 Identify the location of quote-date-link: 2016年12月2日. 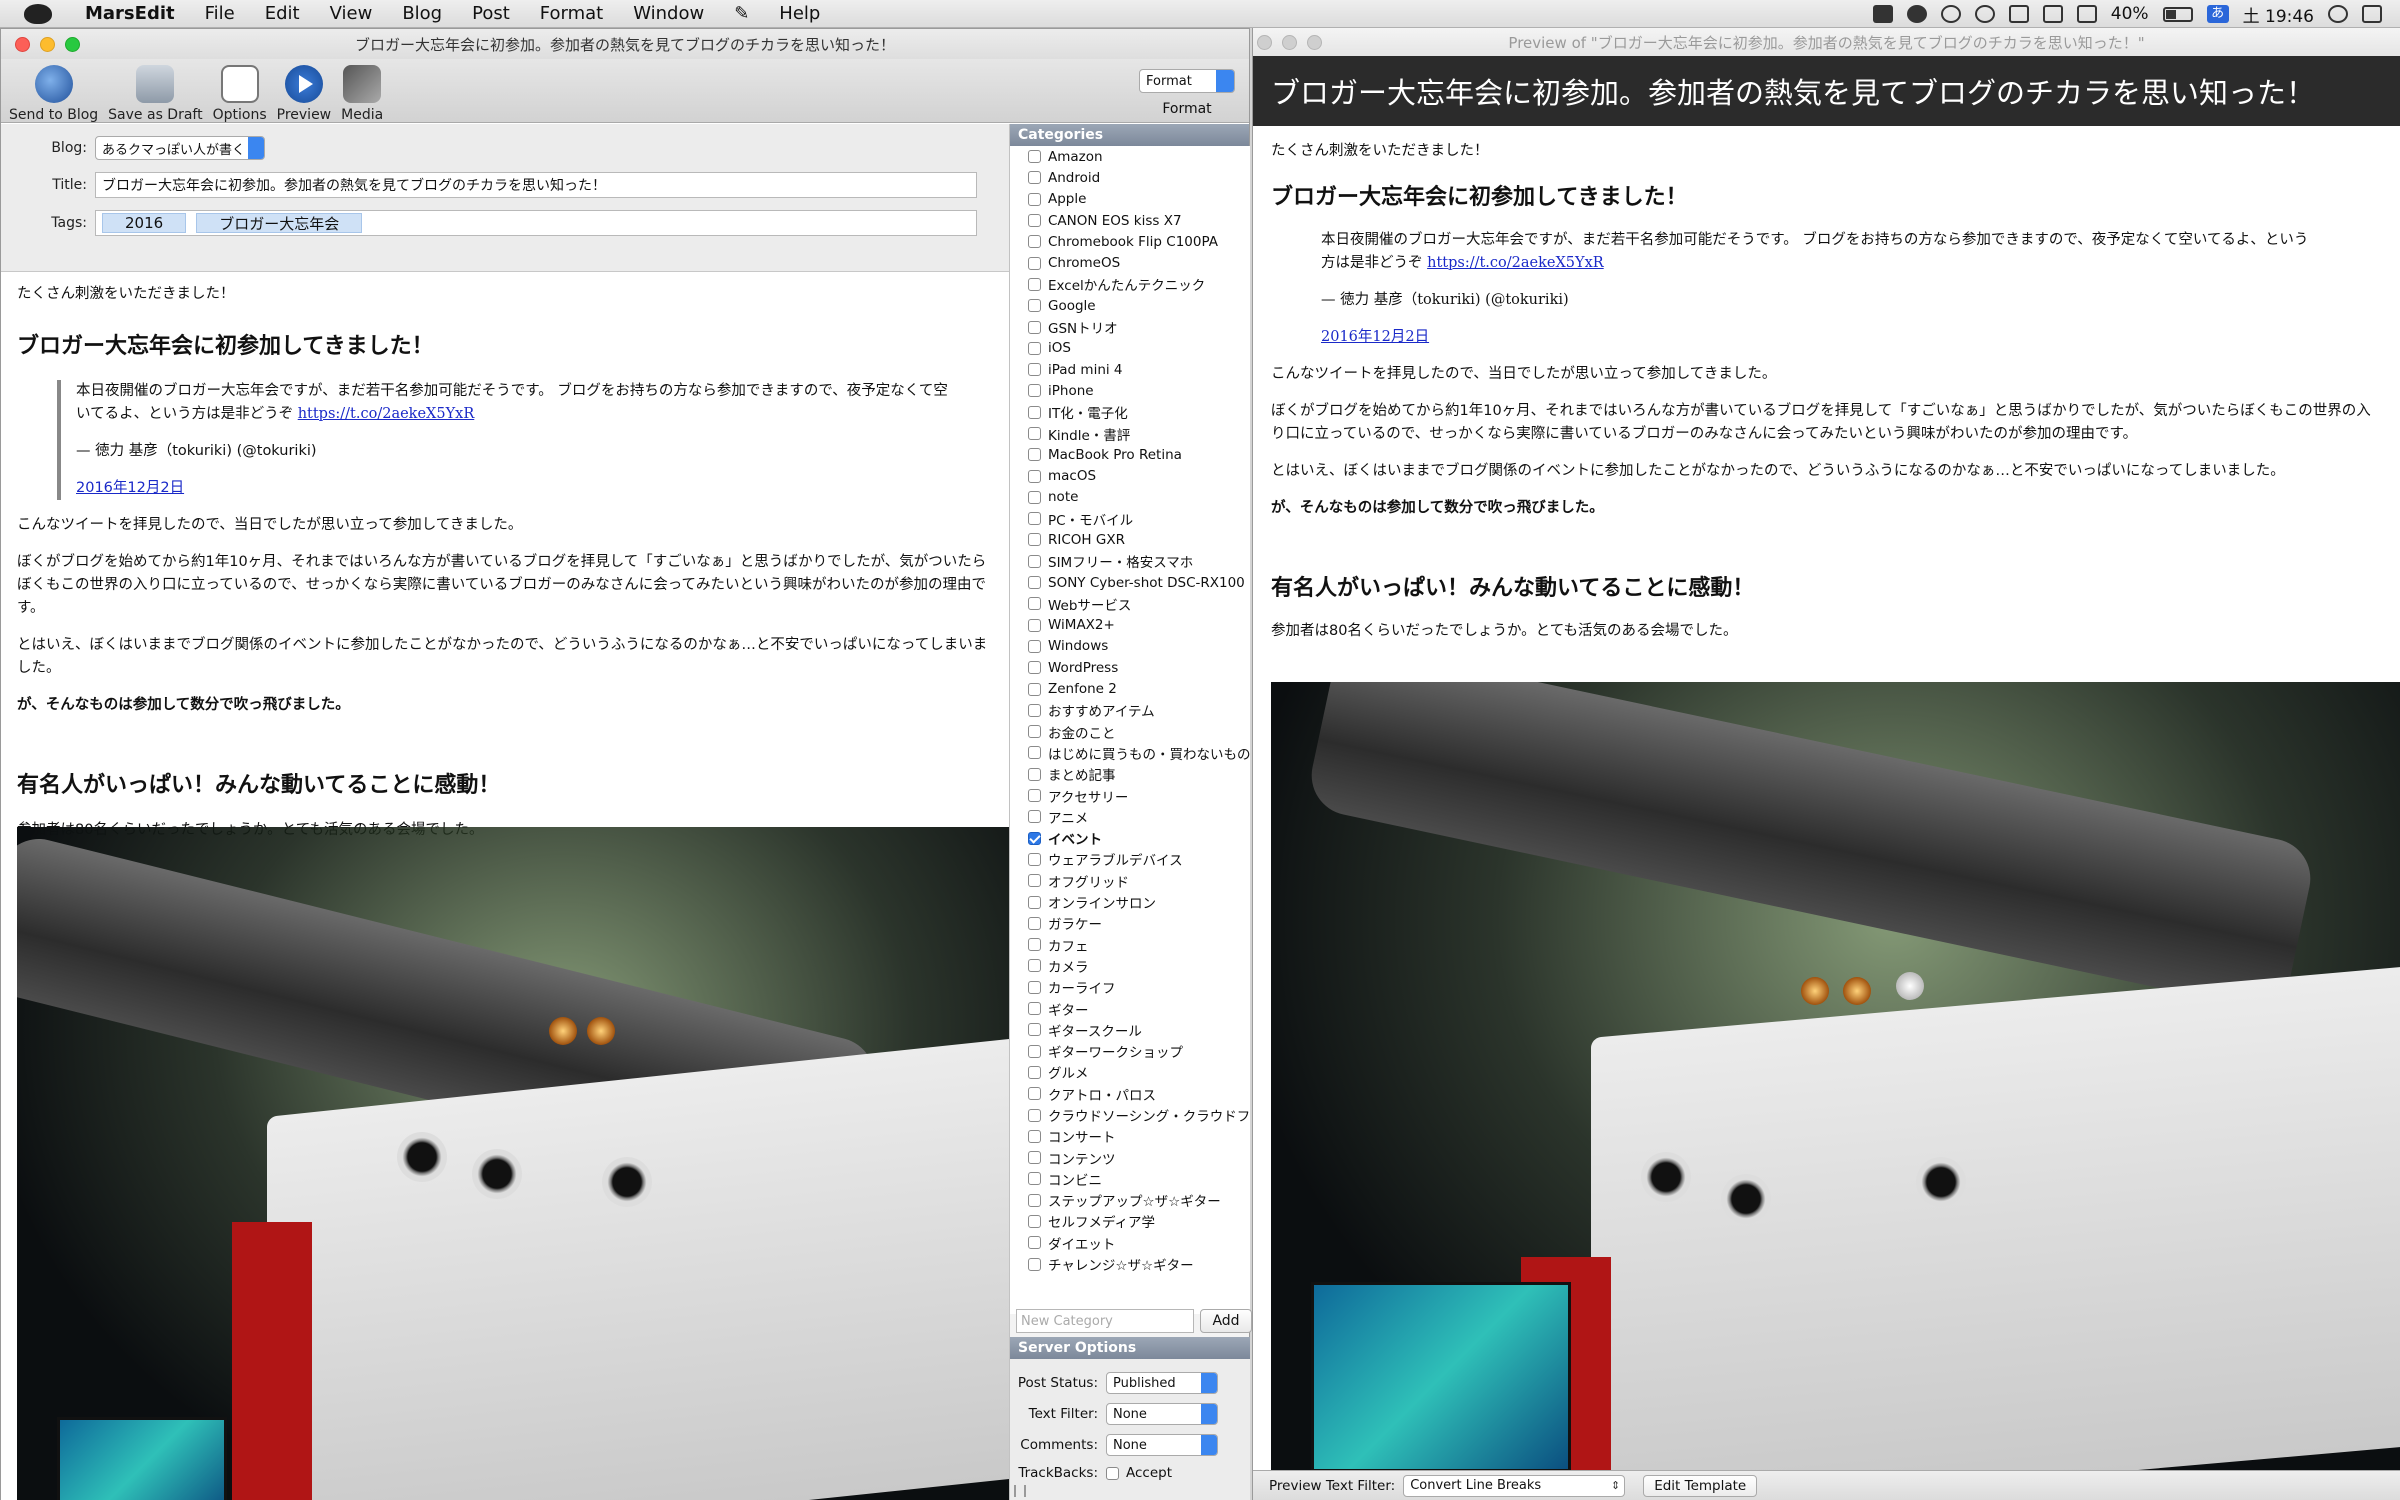
(1375, 337).